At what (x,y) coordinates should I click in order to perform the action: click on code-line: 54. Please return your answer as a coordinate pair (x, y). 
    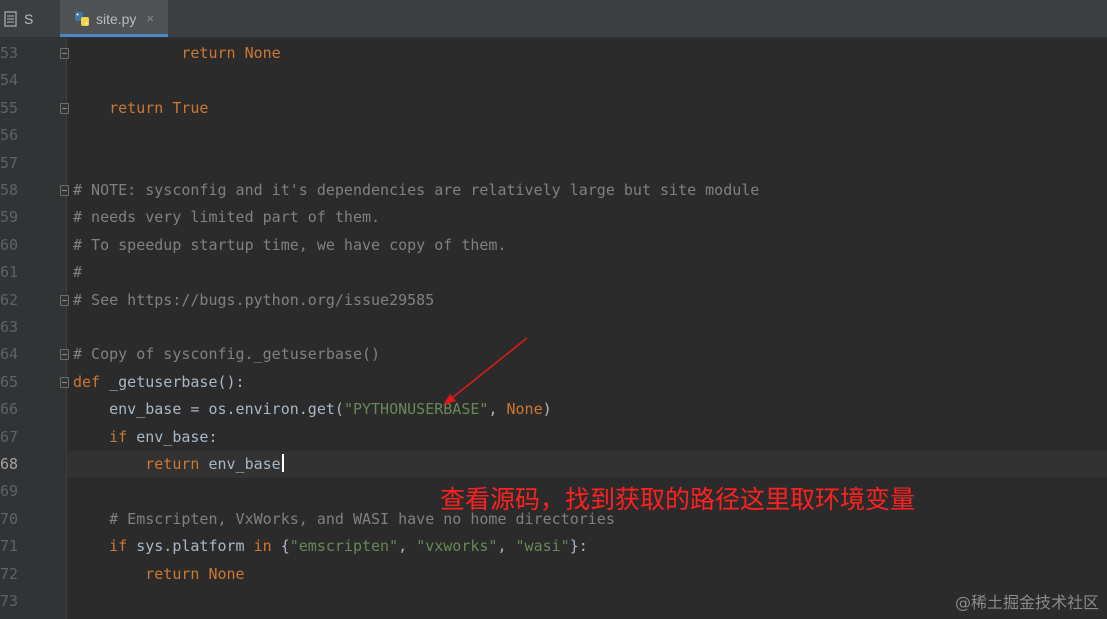
    Looking at the image, I should click on (553, 80).